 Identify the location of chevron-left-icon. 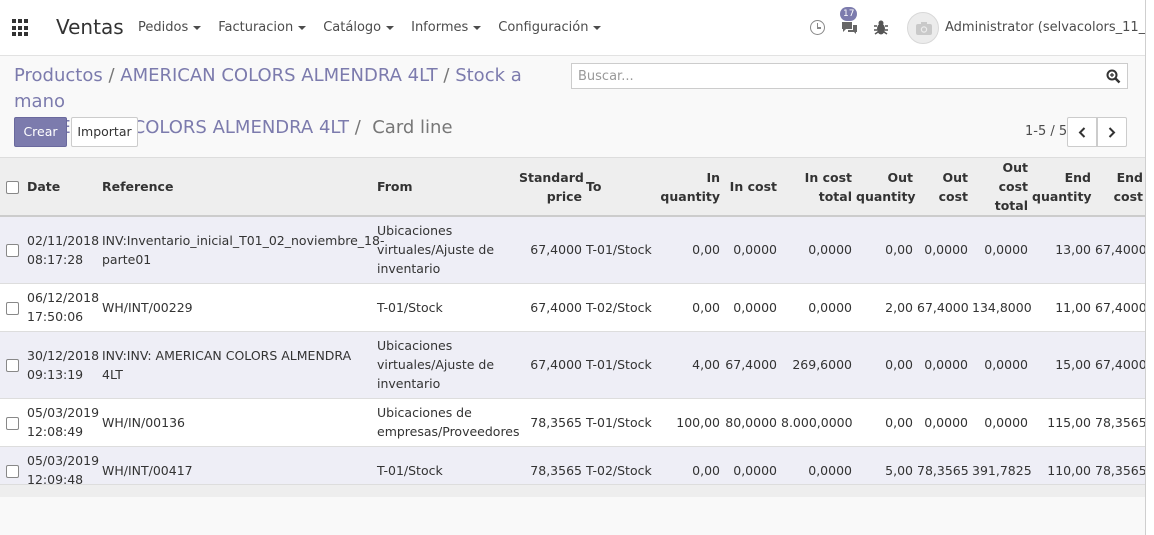
(1082, 132).